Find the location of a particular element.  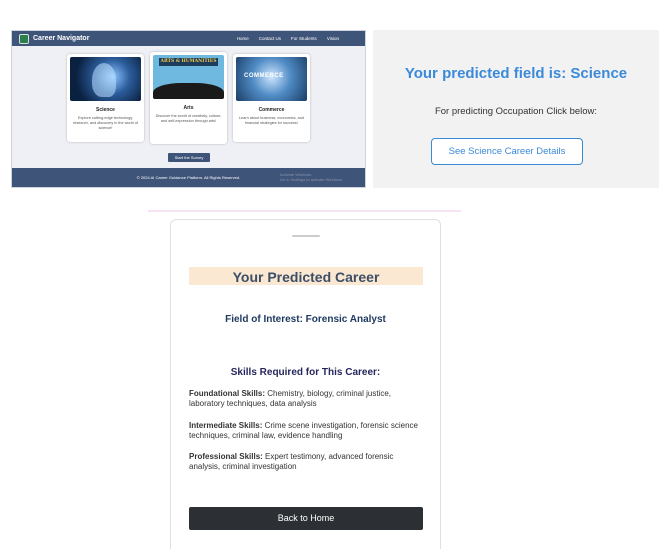

nav-links: Home Contact Us For Students Vision is located at coordinates (288, 38).